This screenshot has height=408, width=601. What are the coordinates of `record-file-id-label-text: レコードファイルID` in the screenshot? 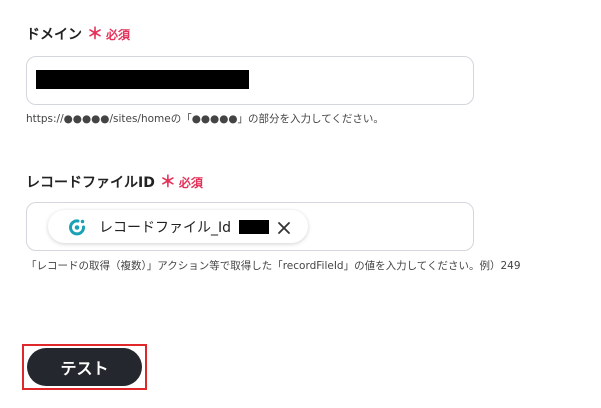 It's located at (90, 183).